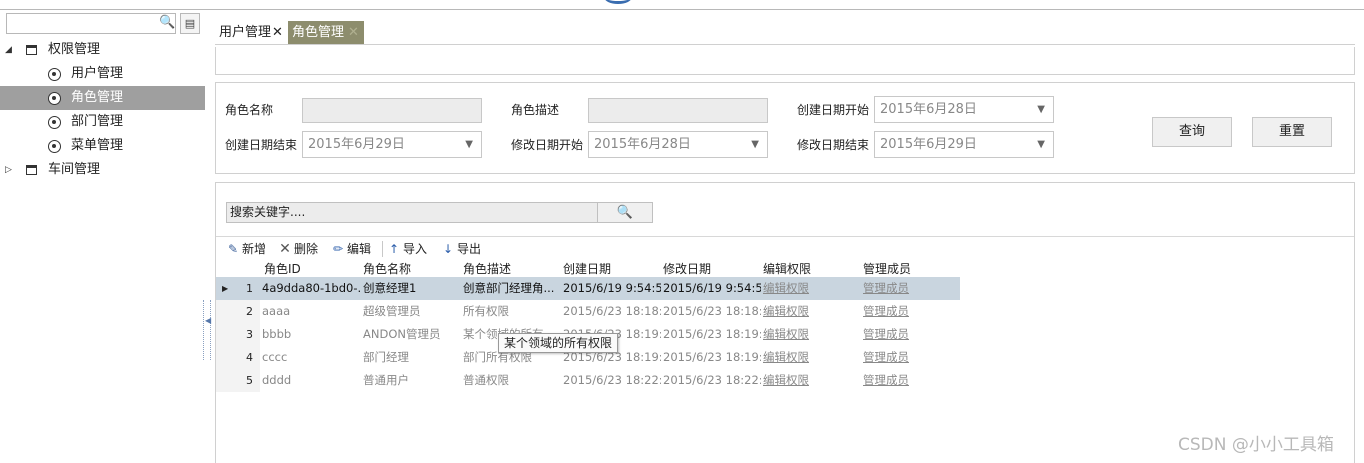  I want to click on cell-name: 超级管理员, so click(412, 311).